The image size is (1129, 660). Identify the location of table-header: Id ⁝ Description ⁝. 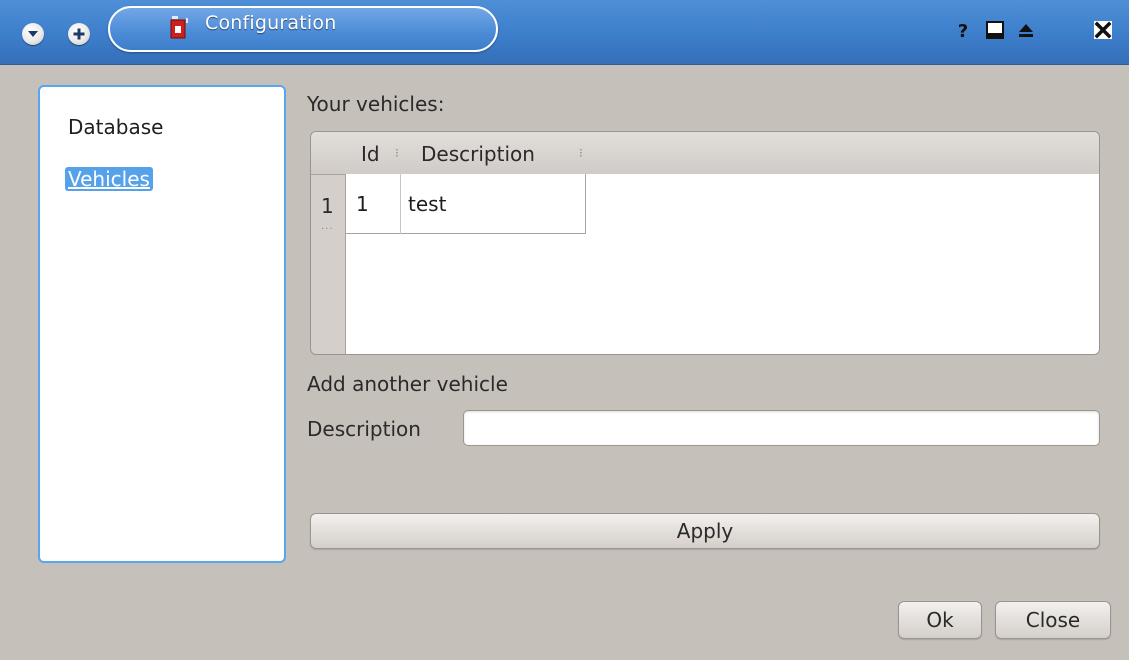
(705, 153).